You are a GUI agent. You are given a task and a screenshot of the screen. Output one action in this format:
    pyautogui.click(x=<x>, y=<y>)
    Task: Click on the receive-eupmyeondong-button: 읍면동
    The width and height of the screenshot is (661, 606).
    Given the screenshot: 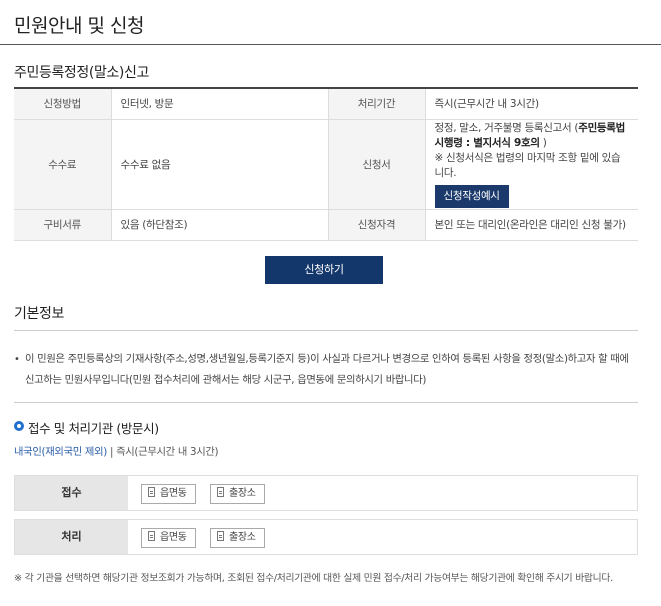 What is the action you would take?
    pyautogui.click(x=168, y=494)
    